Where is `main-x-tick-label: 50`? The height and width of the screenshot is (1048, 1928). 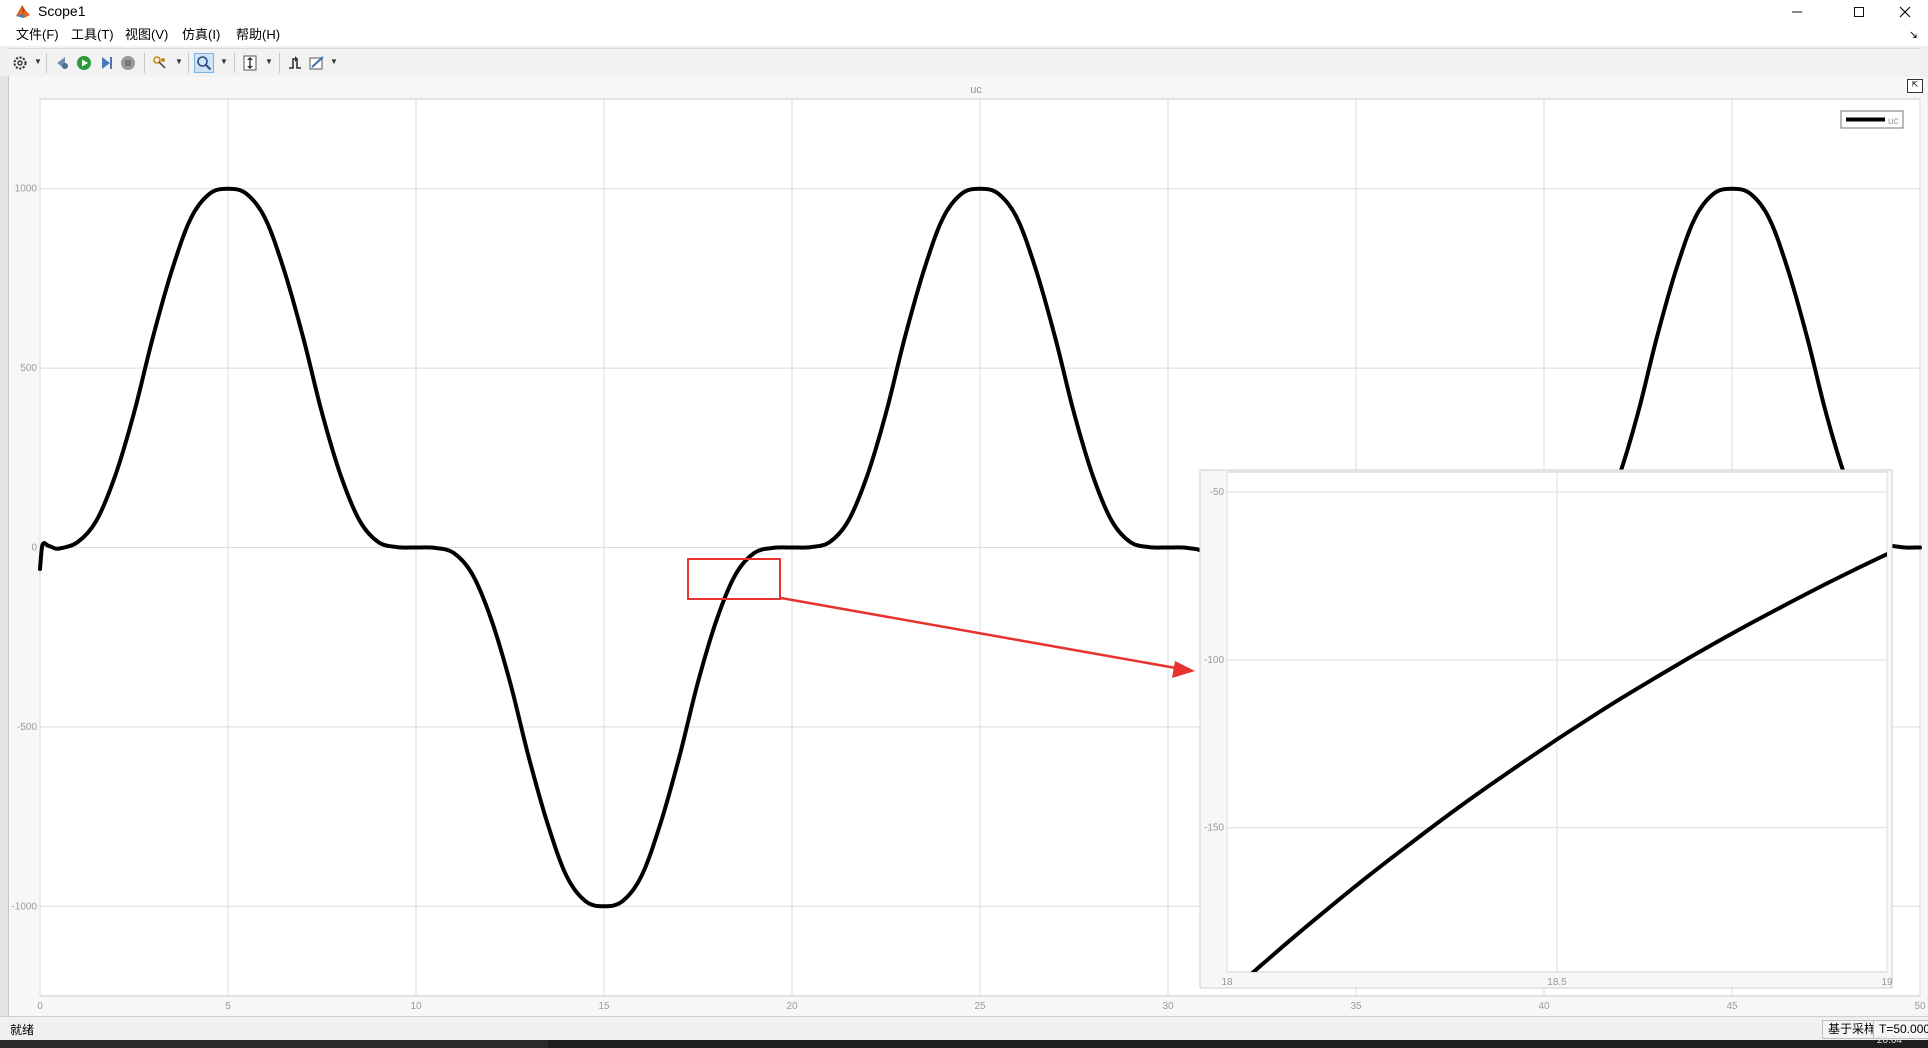
main-x-tick-label: 50 is located at coordinates (1920, 1006).